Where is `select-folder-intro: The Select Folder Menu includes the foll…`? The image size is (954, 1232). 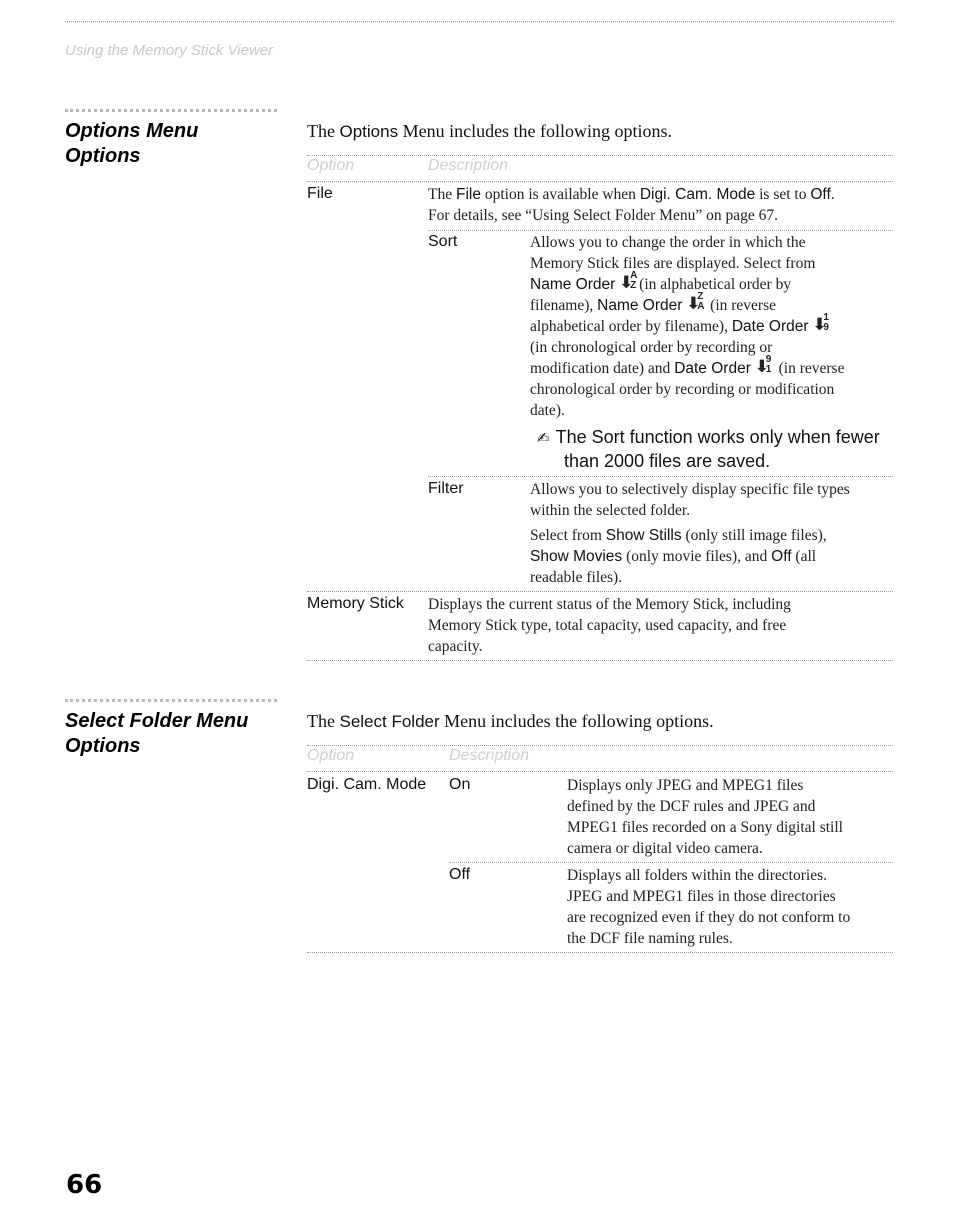 select-folder-intro: The Select Folder Menu includes the foll… is located at coordinates (510, 721).